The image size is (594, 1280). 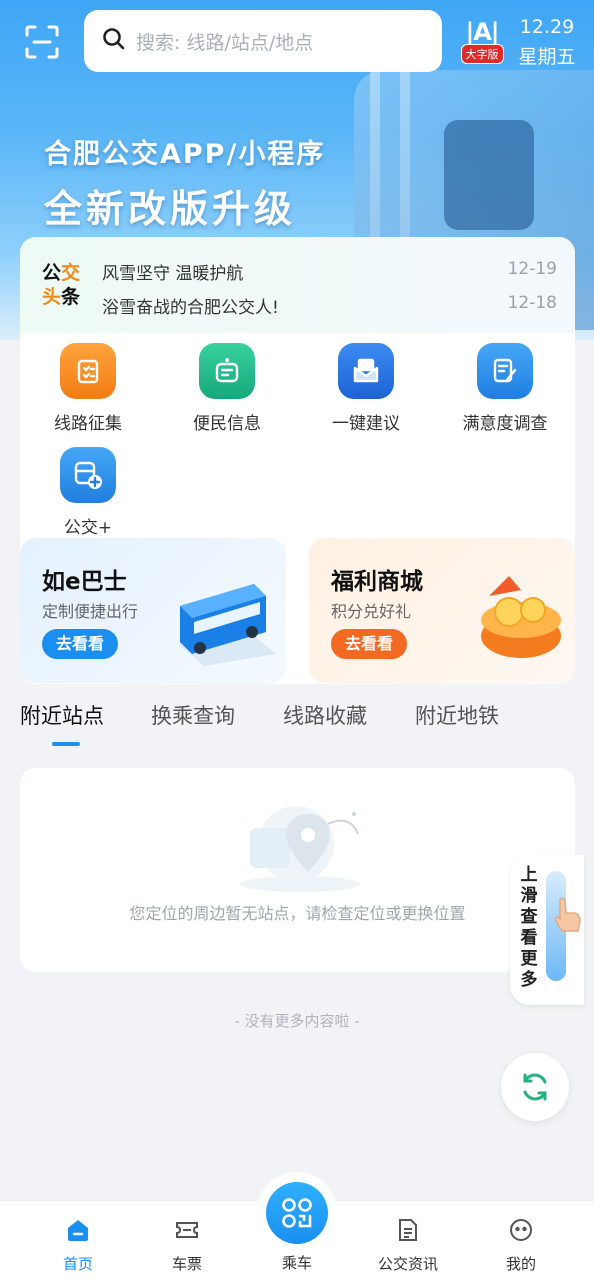 I want to click on nav-label: 公交资讯, so click(x=407, y=1264).